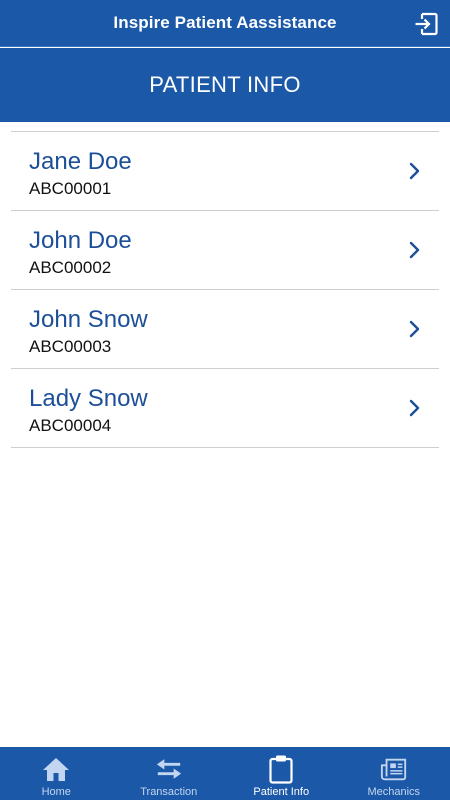 This screenshot has width=450, height=800. Describe the element at coordinates (56, 792) in the screenshot. I see `tab-label: Home` at that location.